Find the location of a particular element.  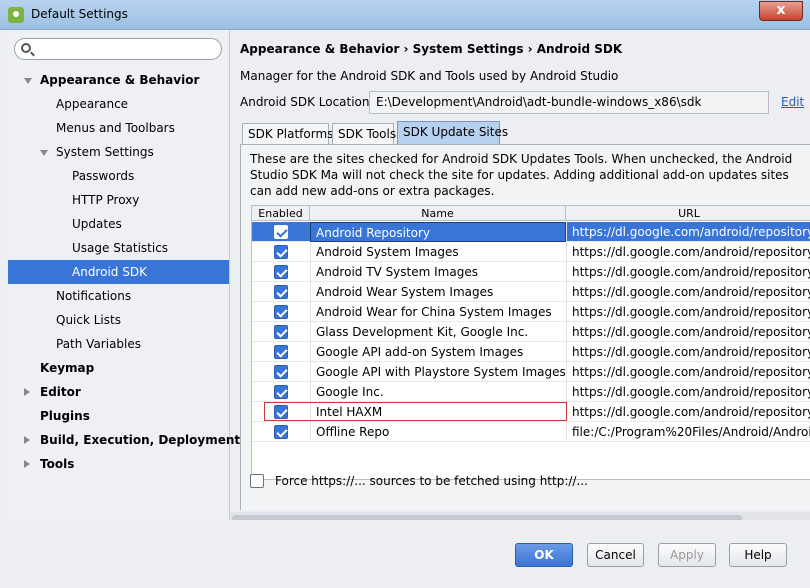

title-bar: Default Settings x is located at coordinates (405, 15).